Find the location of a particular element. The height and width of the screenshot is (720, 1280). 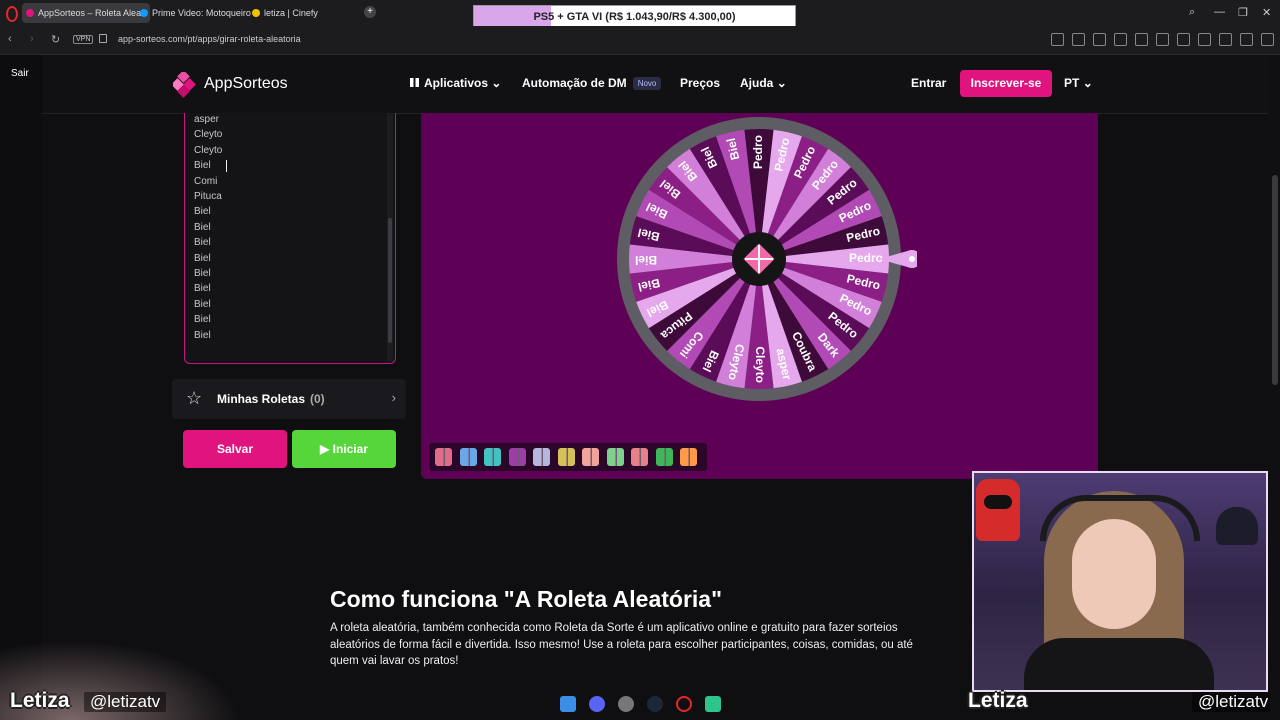

overlay-name-left: Letiza is located at coordinates (40, 700).